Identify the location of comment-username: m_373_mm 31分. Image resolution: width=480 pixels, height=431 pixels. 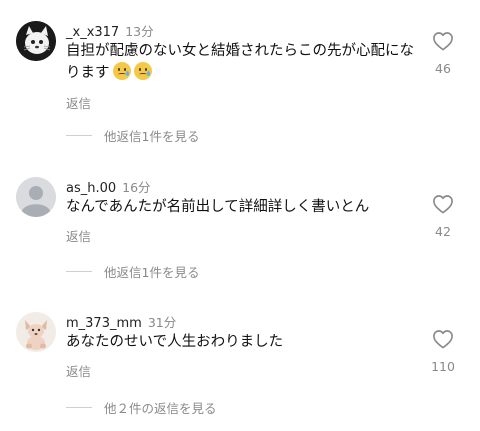
(121, 321).